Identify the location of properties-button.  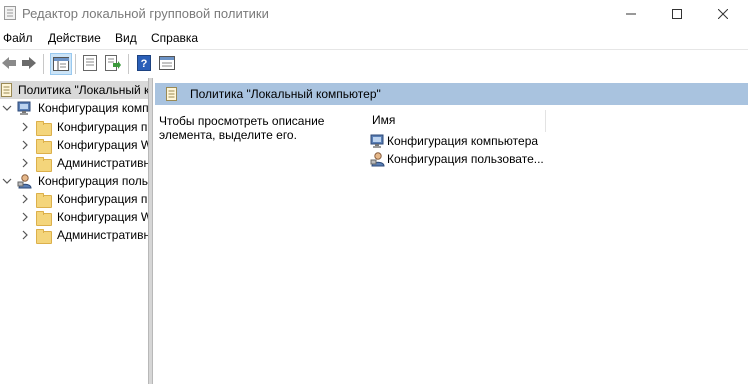
(90, 63).